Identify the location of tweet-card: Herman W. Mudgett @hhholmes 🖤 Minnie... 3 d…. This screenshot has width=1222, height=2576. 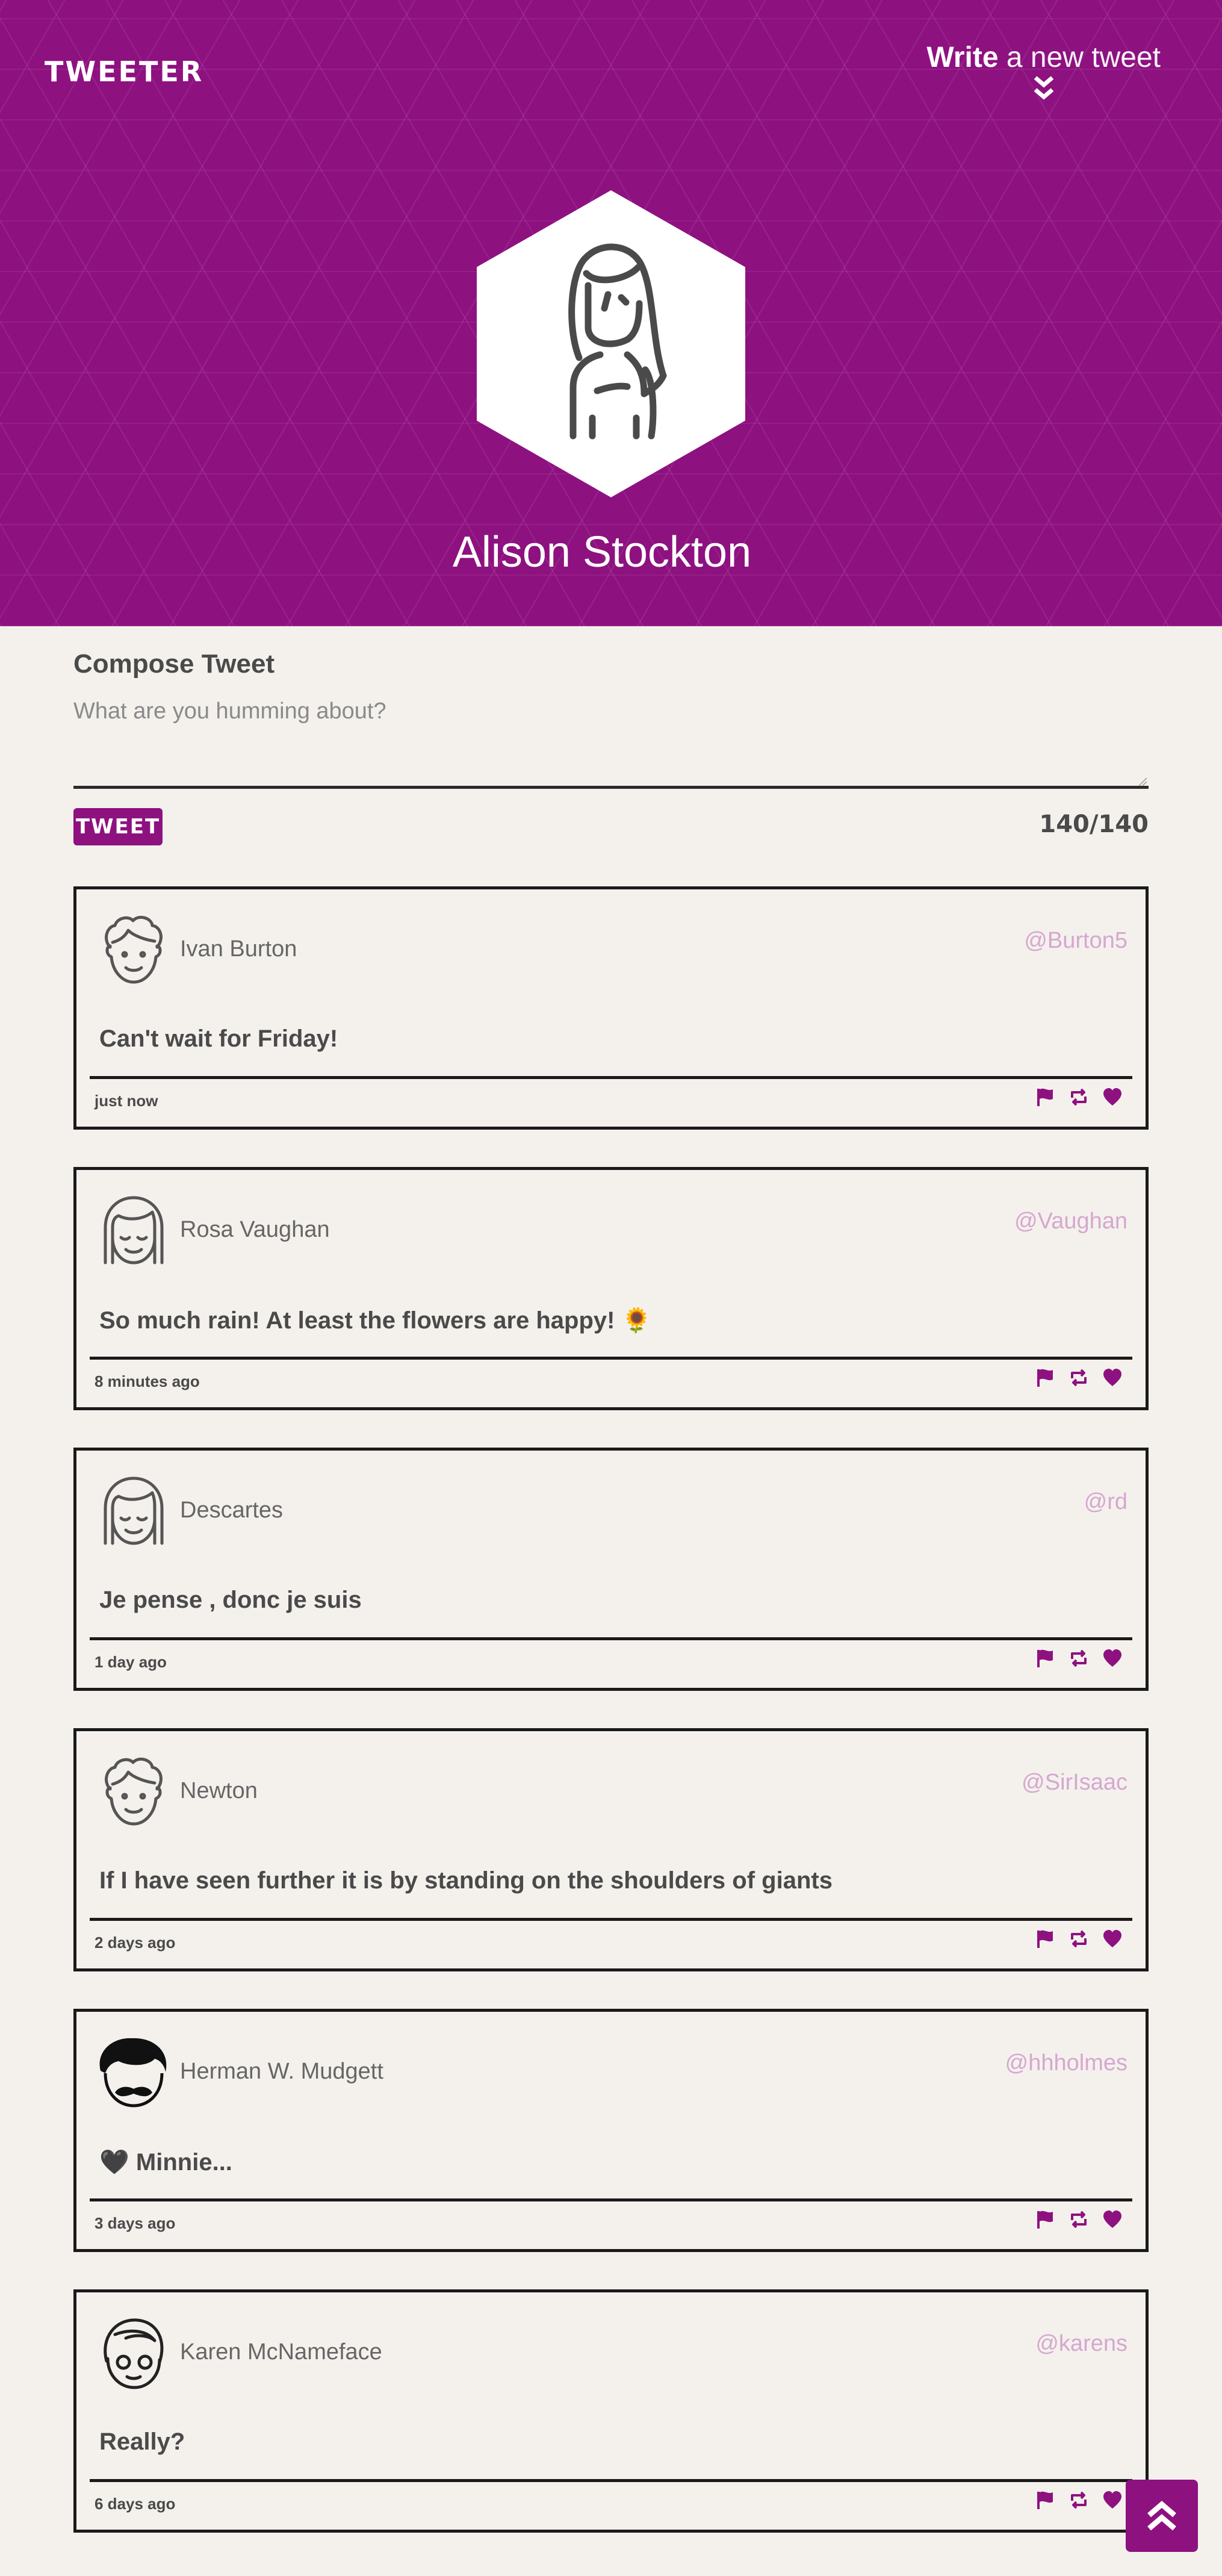
(611, 2130).